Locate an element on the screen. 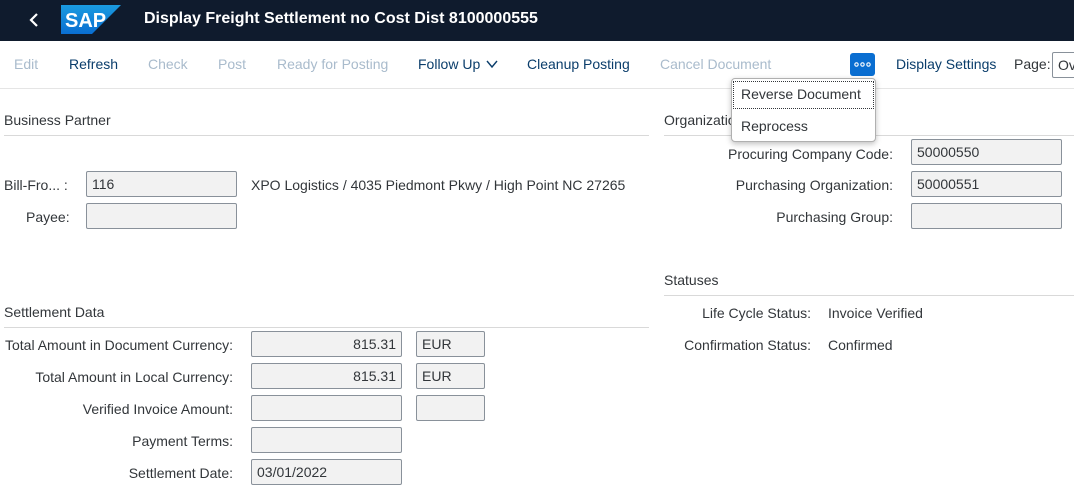 This screenshot has height=500, width=1074. total-local-currency-label: Total Amount in Local Currency: is located at coordinates (134, 377).